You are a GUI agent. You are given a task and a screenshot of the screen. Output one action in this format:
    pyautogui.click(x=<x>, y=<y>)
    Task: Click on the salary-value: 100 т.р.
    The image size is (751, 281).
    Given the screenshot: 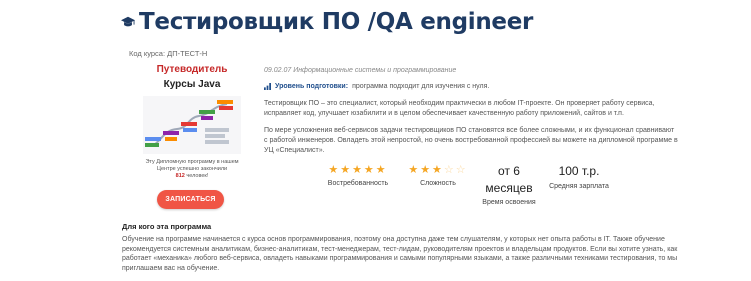 What is the action you would take?
    pyautogui.click(x=579, y=171)
    